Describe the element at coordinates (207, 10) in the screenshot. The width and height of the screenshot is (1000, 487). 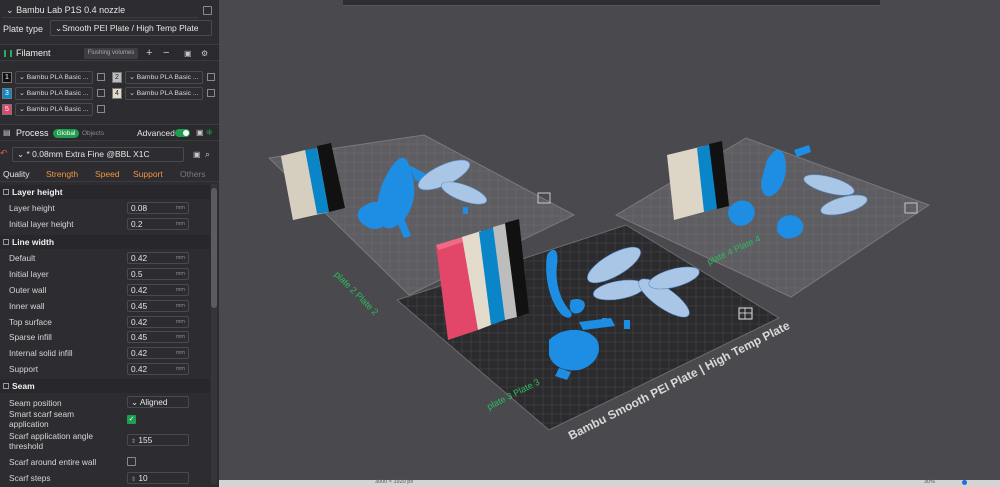
I see `edit-printer-icon` at that location.